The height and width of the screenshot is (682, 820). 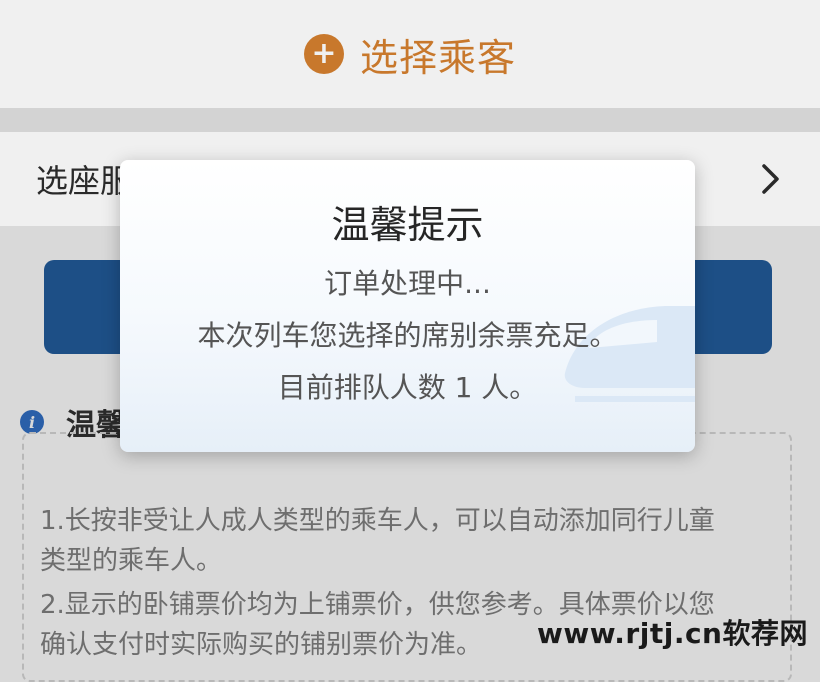 What do you see at coordinates (377, 521) in the screenshot?
I see `tips-line: 1.长按非受让人成人类型的乘车人，可以自动添加同行儿童` at bounding box center [377, 521].